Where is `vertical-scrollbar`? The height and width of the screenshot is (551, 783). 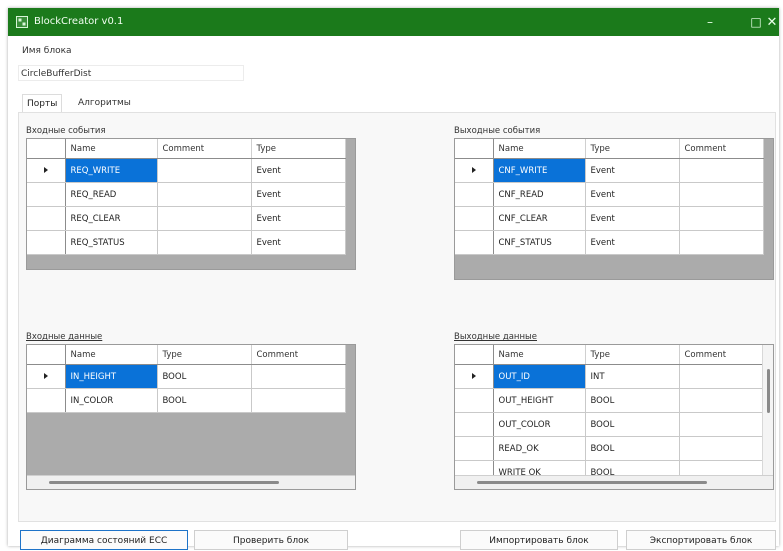
vertical-scrollbar is located at coordinates (767, 410).